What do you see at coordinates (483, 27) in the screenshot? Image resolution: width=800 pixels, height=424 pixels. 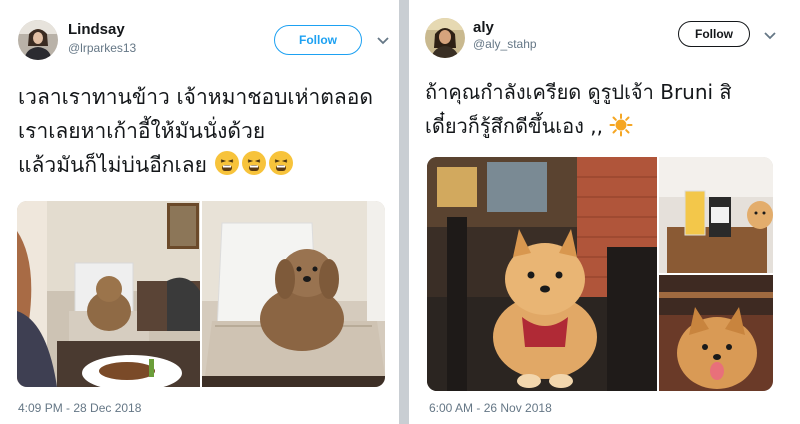 I see `author-name: aly` at bounding box center [483, 27].